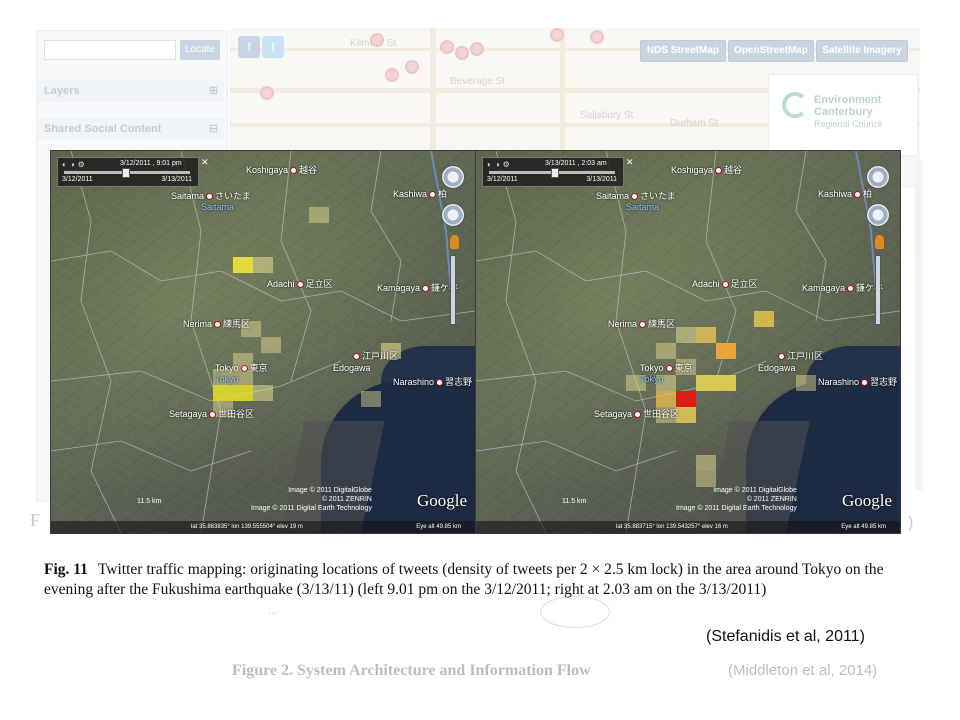 The image size is (960, 720). Describe the element at coordinates (478, 81) in the screenshot. I see `street-label: Beverage St` at that location.